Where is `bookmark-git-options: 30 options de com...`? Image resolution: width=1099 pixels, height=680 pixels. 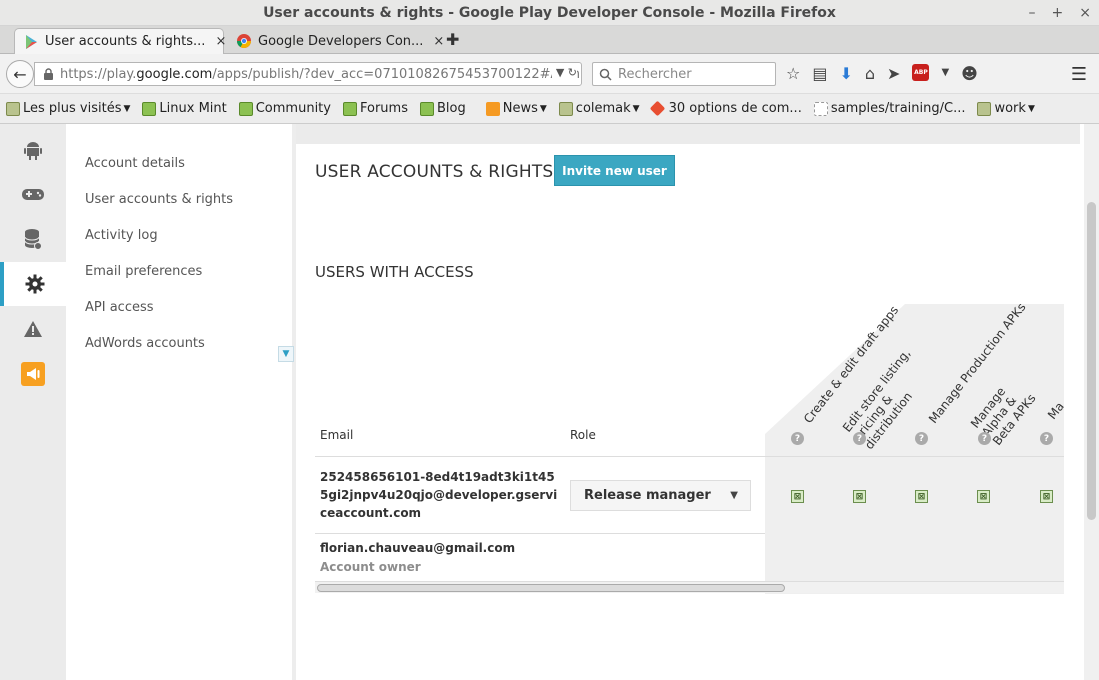
bookmark-git-options: 30 options de com... is located at coordinates (725, 108).